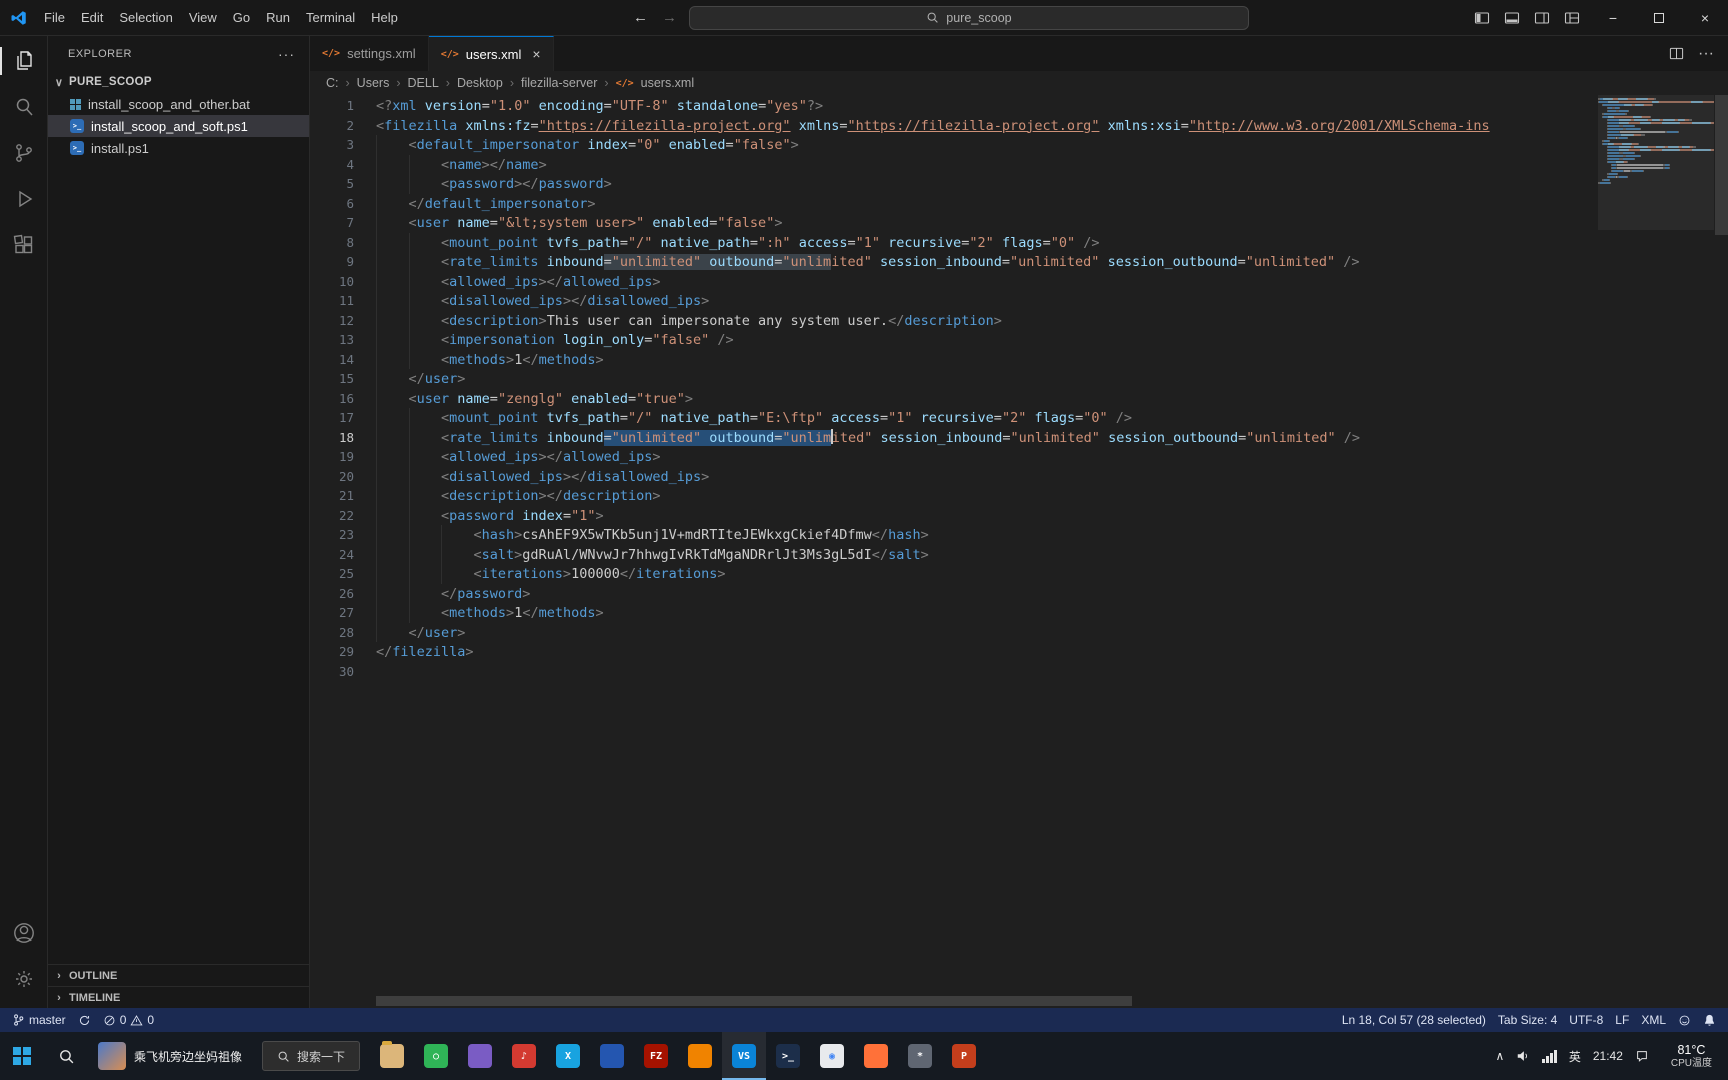  I want to click on code-line: 15 </user>, so click(954, 379).